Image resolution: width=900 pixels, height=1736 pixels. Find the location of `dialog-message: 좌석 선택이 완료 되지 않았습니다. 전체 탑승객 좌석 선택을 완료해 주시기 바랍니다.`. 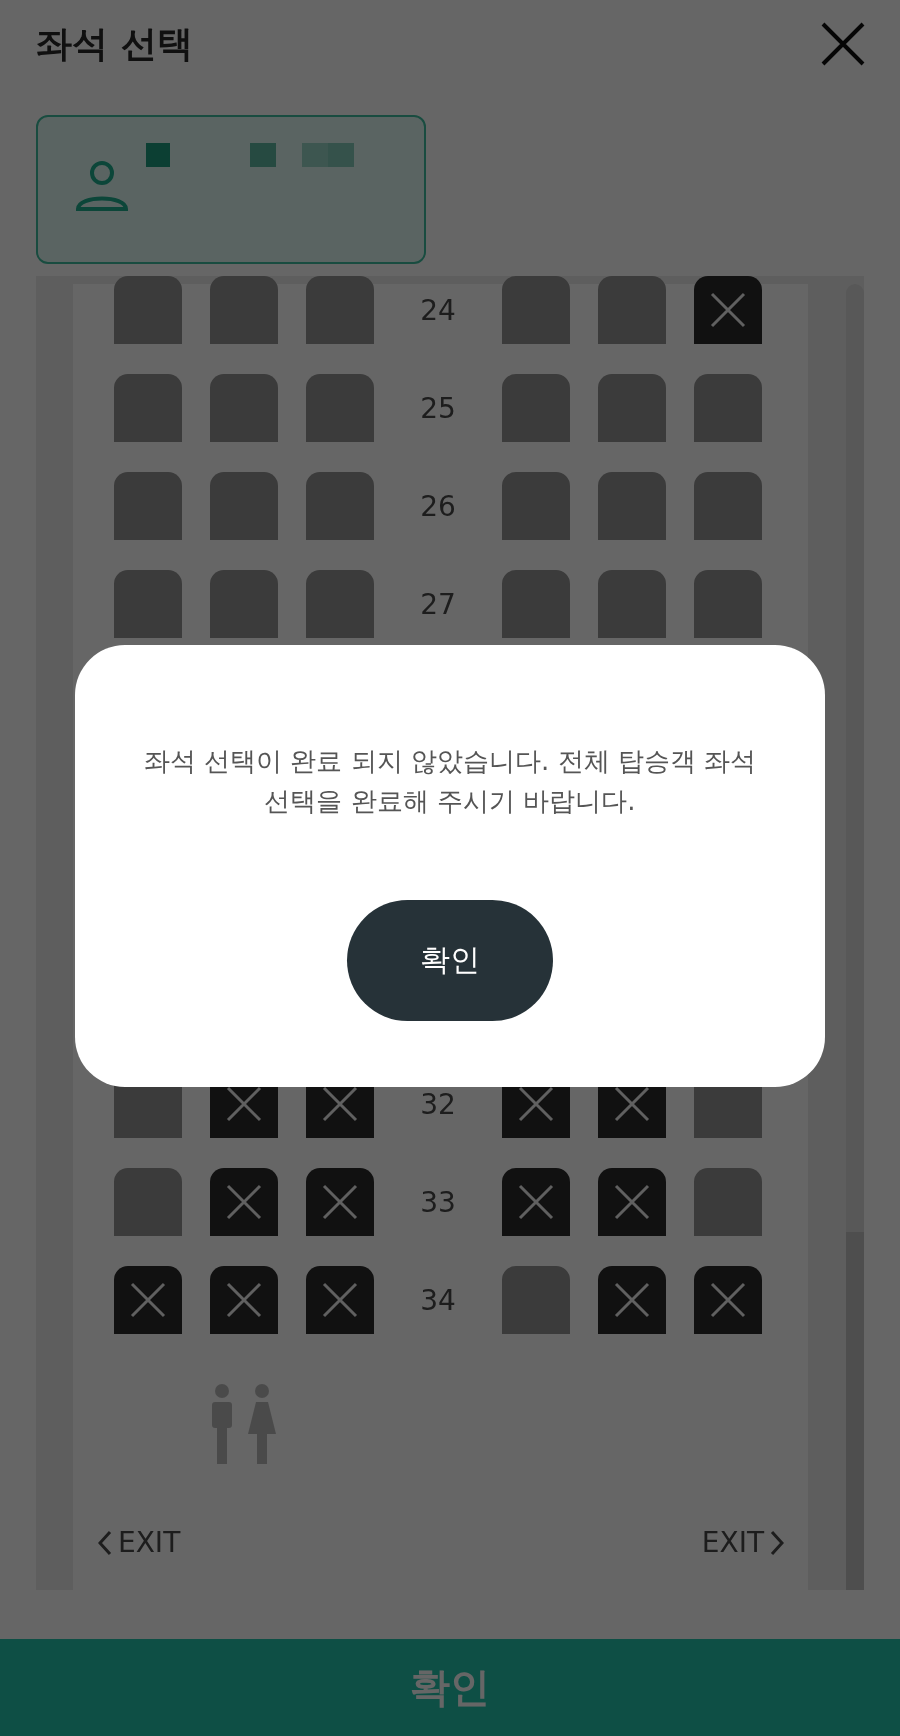

dialog-message: 좌석 선택이 완료 되지 않았습니다. 전체 탑승객 좌석 선택을 완료해 주시기 바랍니다. is located at coordinates (450, 781).